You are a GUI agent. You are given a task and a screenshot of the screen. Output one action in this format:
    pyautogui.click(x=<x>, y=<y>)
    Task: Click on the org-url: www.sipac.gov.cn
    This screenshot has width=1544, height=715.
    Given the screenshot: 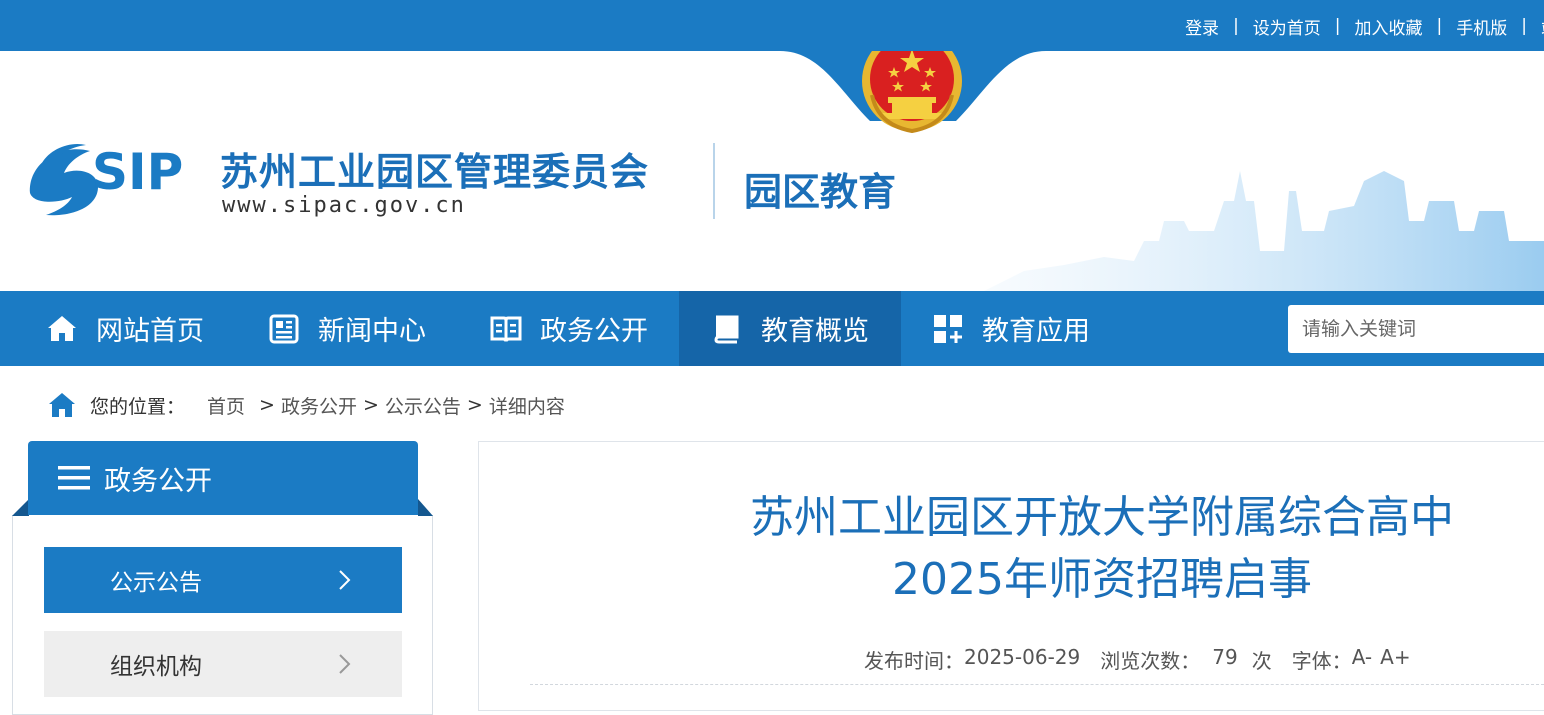 What is the action you would take?
    pyautogui.click(x=344, y=205)
    